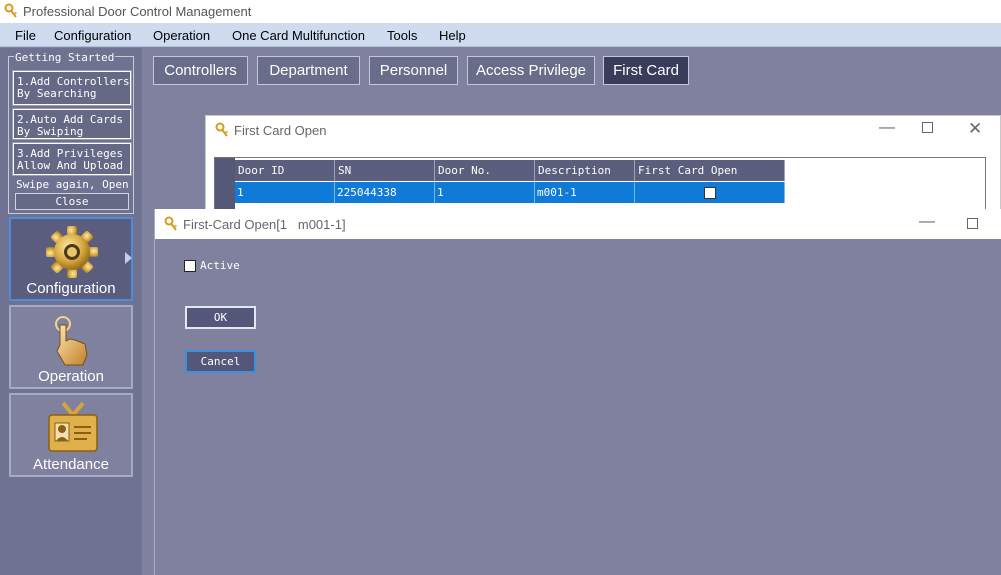 This screenshot has height=575, width=1001. I want to click on swipe-again-text: Swipe again, Open, so click(72, 184).